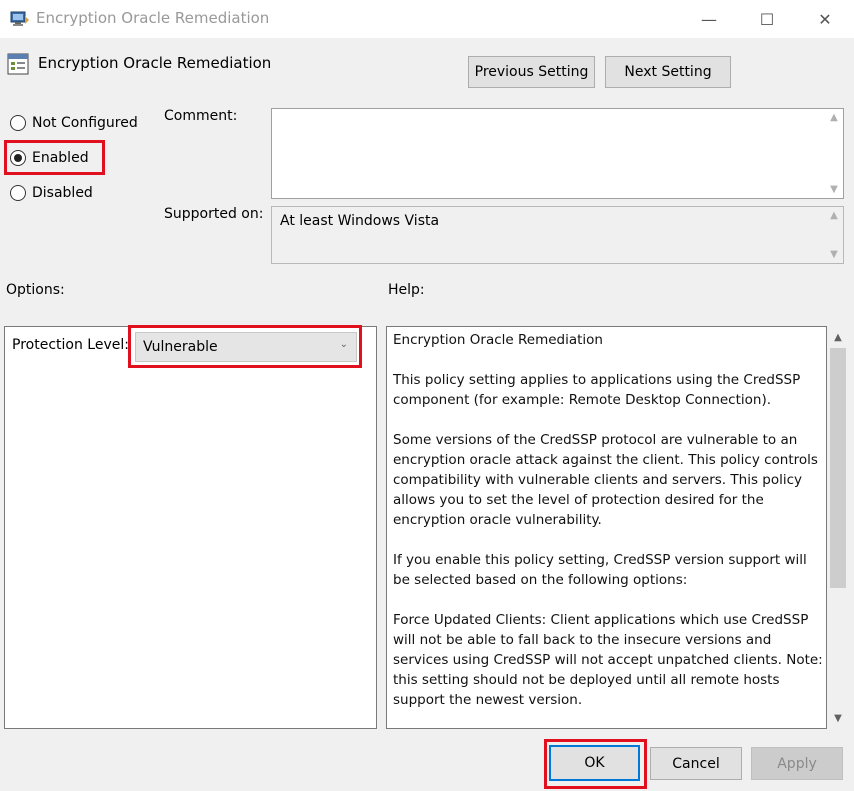  Describe the element at coordinates (557, 153) in the screenshot. I see `comment-textarea: ▲ ▼` at that location.